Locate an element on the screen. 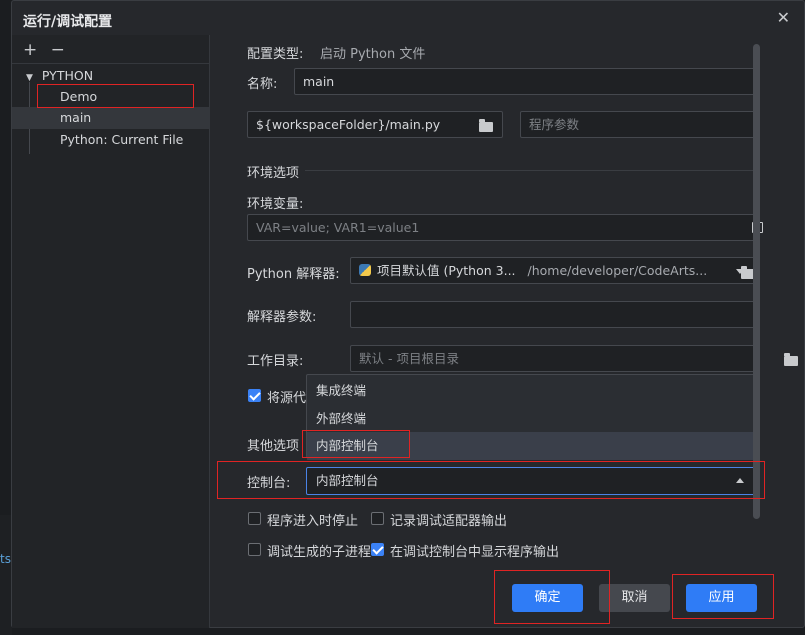 This screenshot has height=635, width=805. workdir-placeholder: 默认 - 项目根目录 is located at coordinates (409, 358).